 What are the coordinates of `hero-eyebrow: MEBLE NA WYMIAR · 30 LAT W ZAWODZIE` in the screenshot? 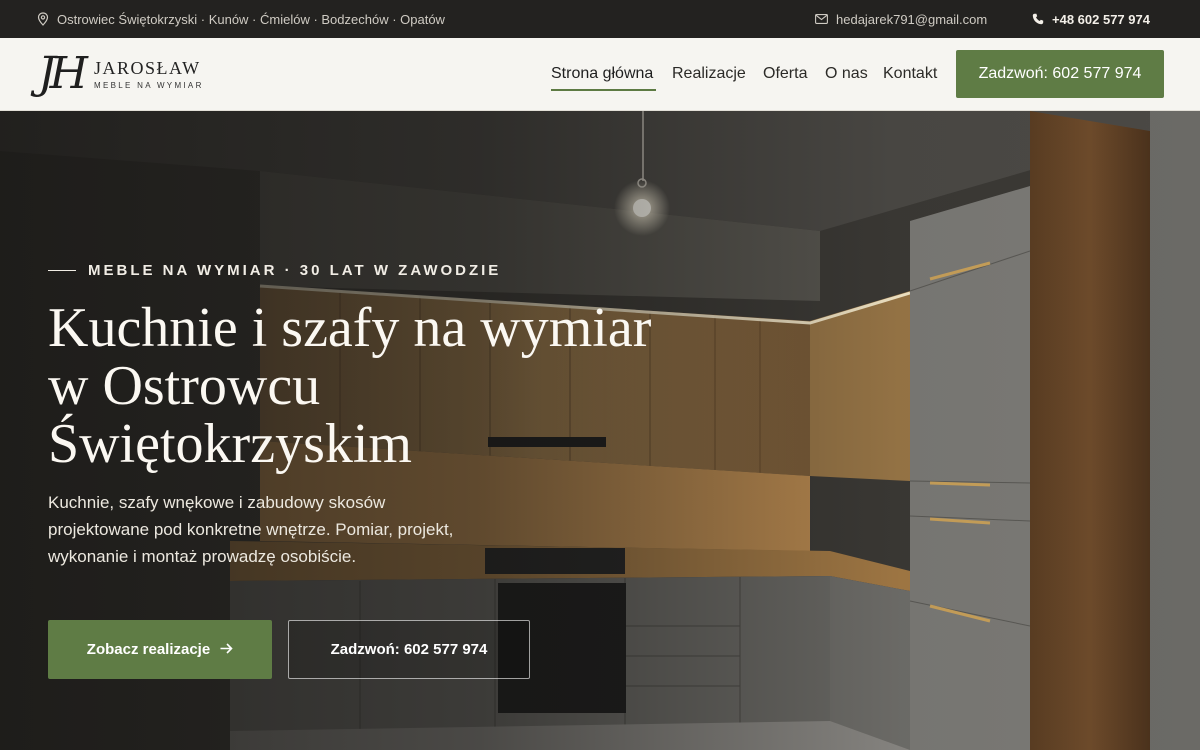 It's located at (274, 270).